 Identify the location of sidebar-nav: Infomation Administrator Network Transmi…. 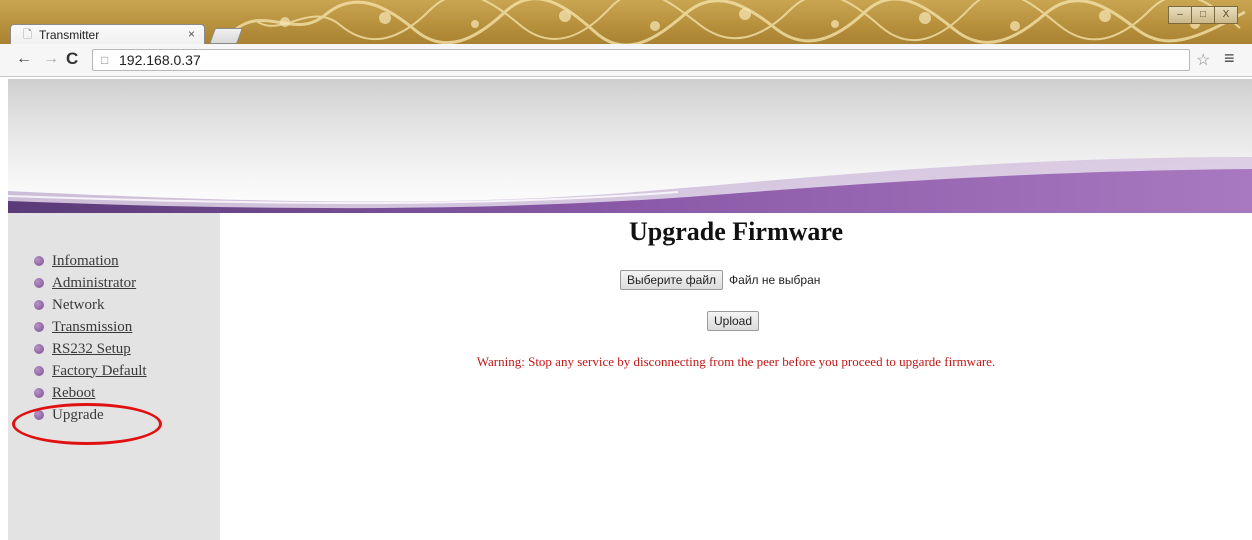
(90, 338).